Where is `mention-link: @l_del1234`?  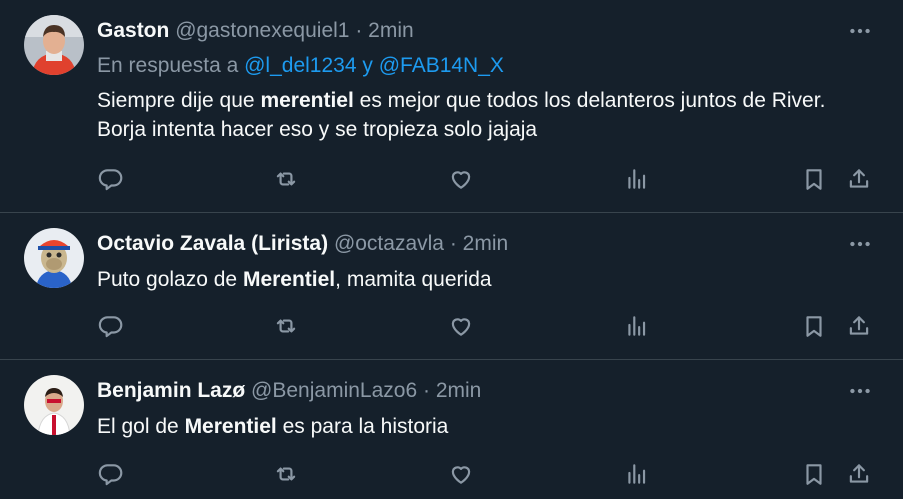
mention-link: @l_del1234 is located at coordinates (300, 65).